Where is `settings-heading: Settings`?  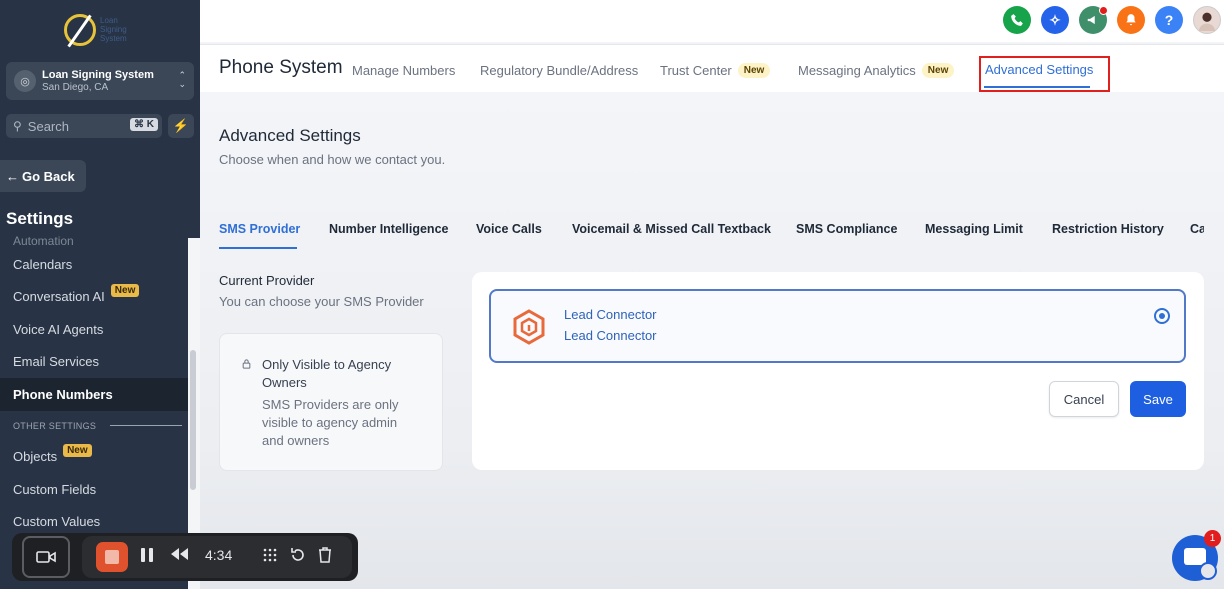 settings-heading: Settings is located at coordinates (40, 218).